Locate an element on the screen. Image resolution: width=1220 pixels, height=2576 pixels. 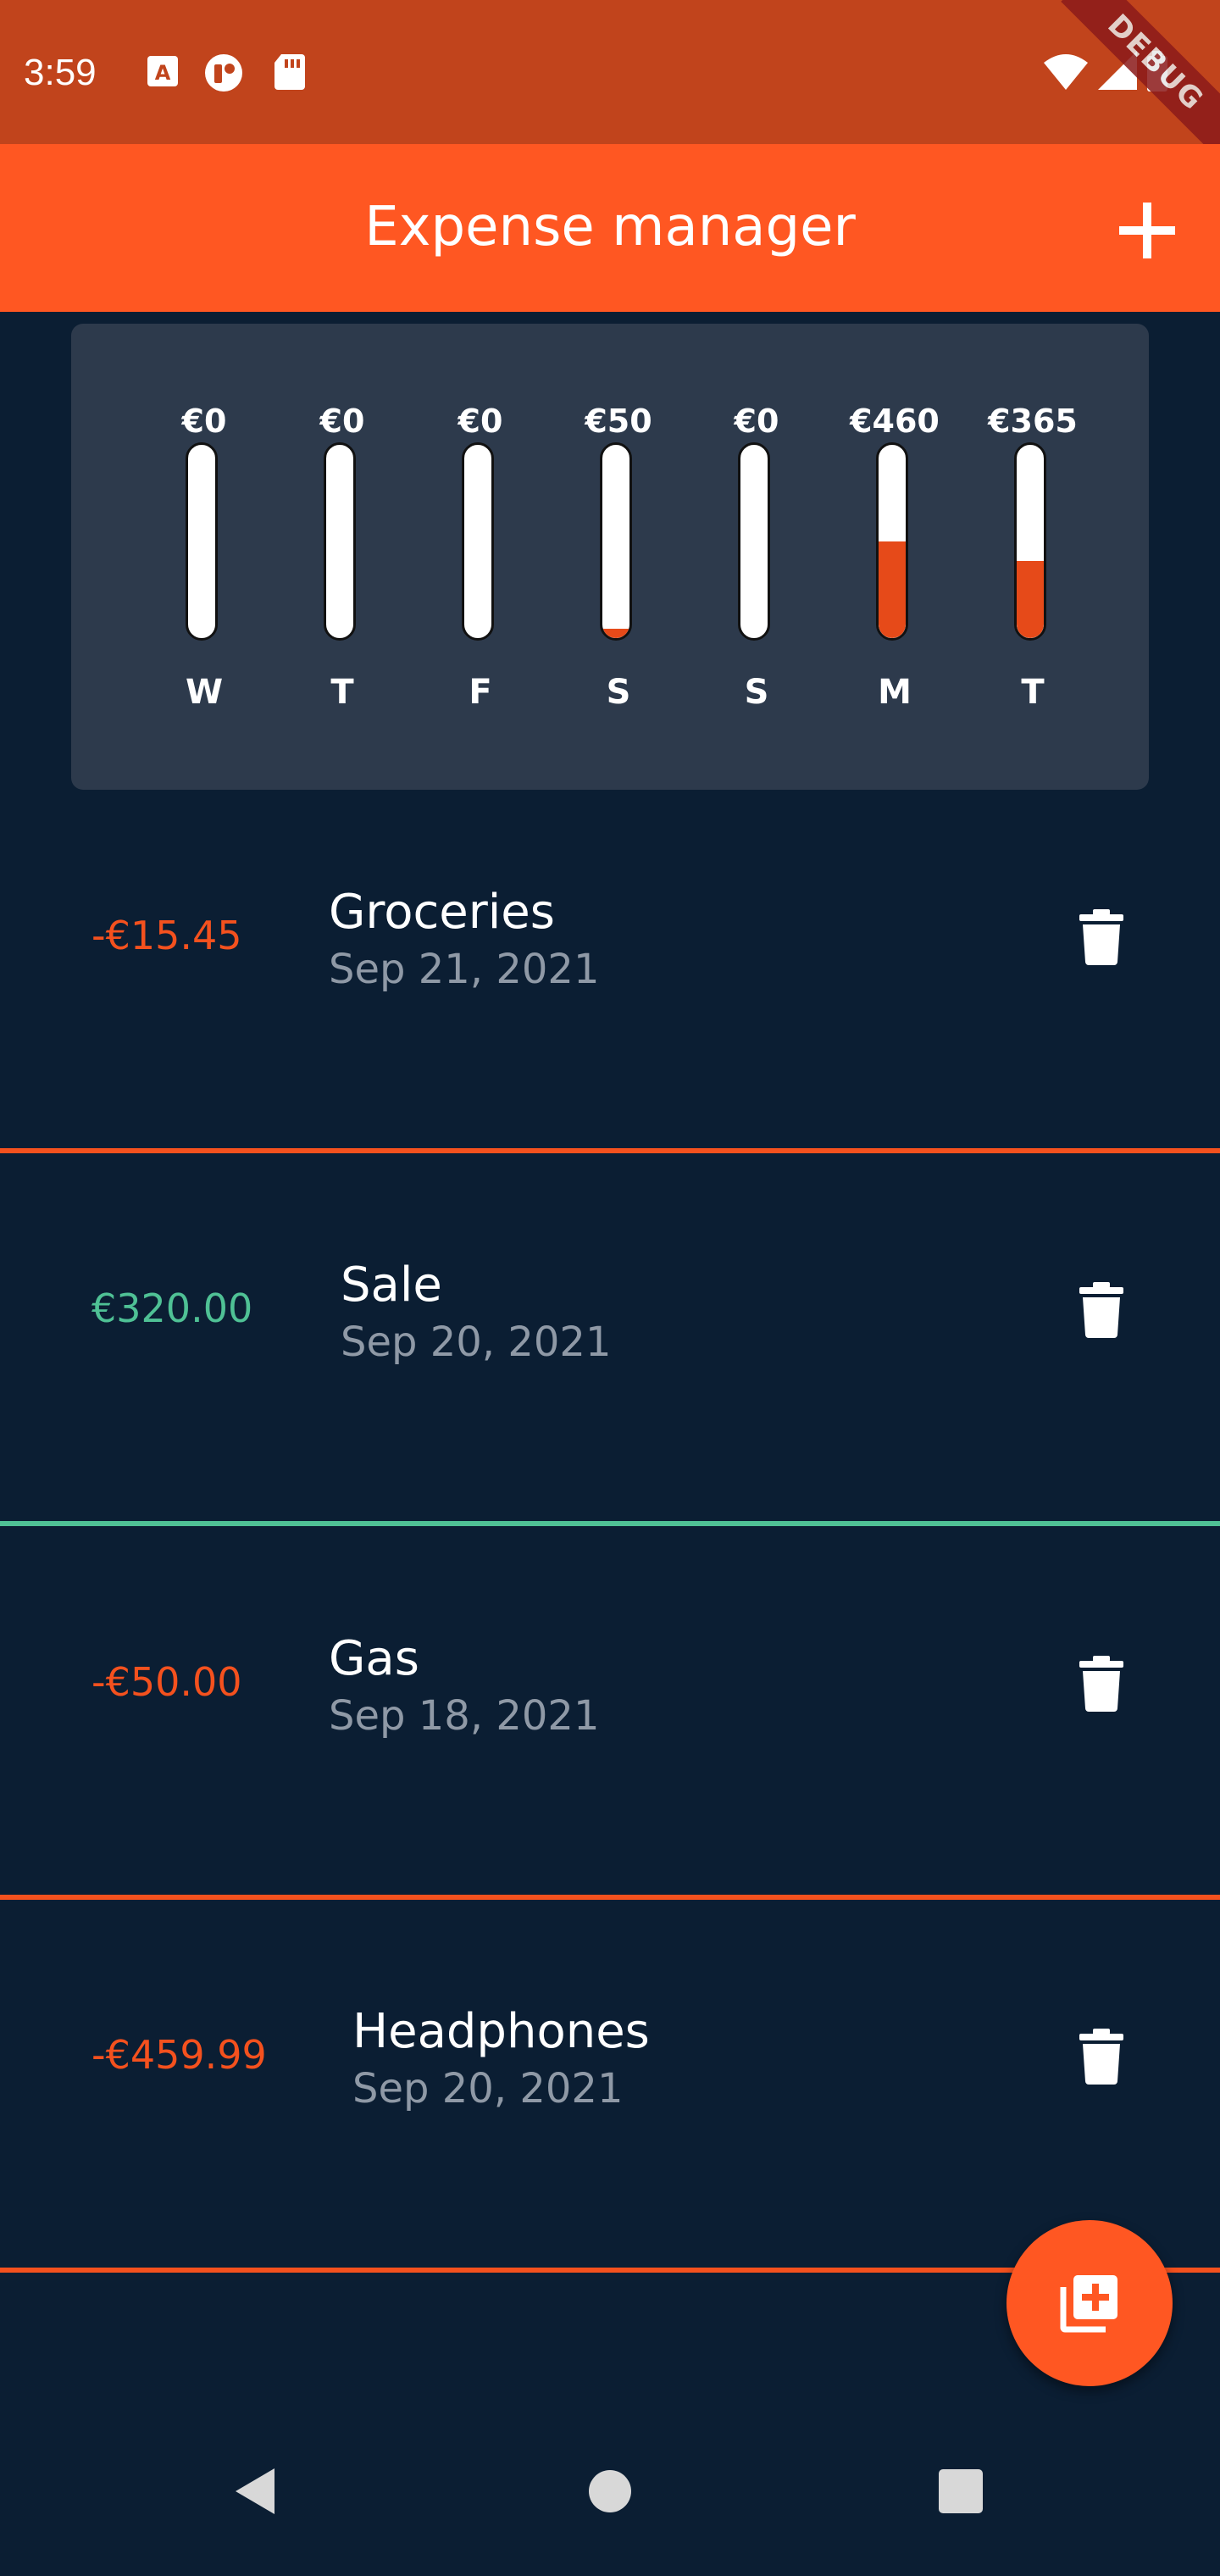
transaction-title: Gas is located at coordinates (374, 1658).